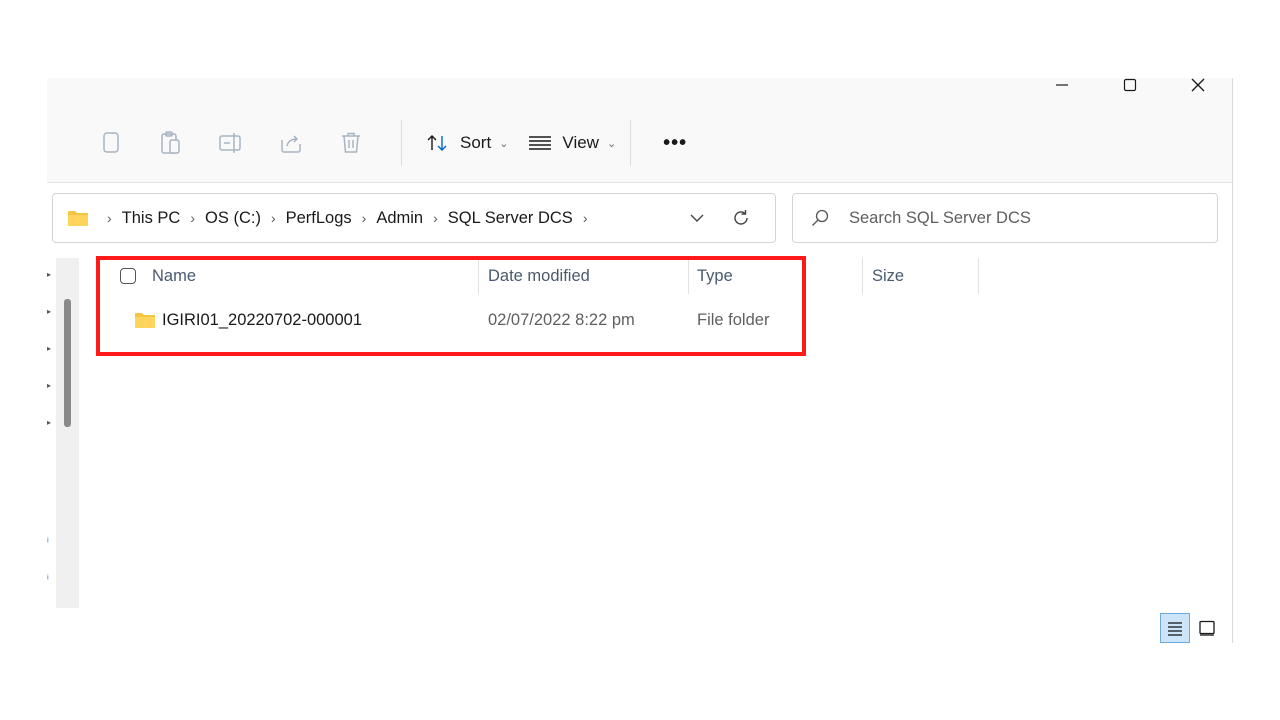 The image size is (1280, 720). I want to click on copy-button, so click(111, 143).